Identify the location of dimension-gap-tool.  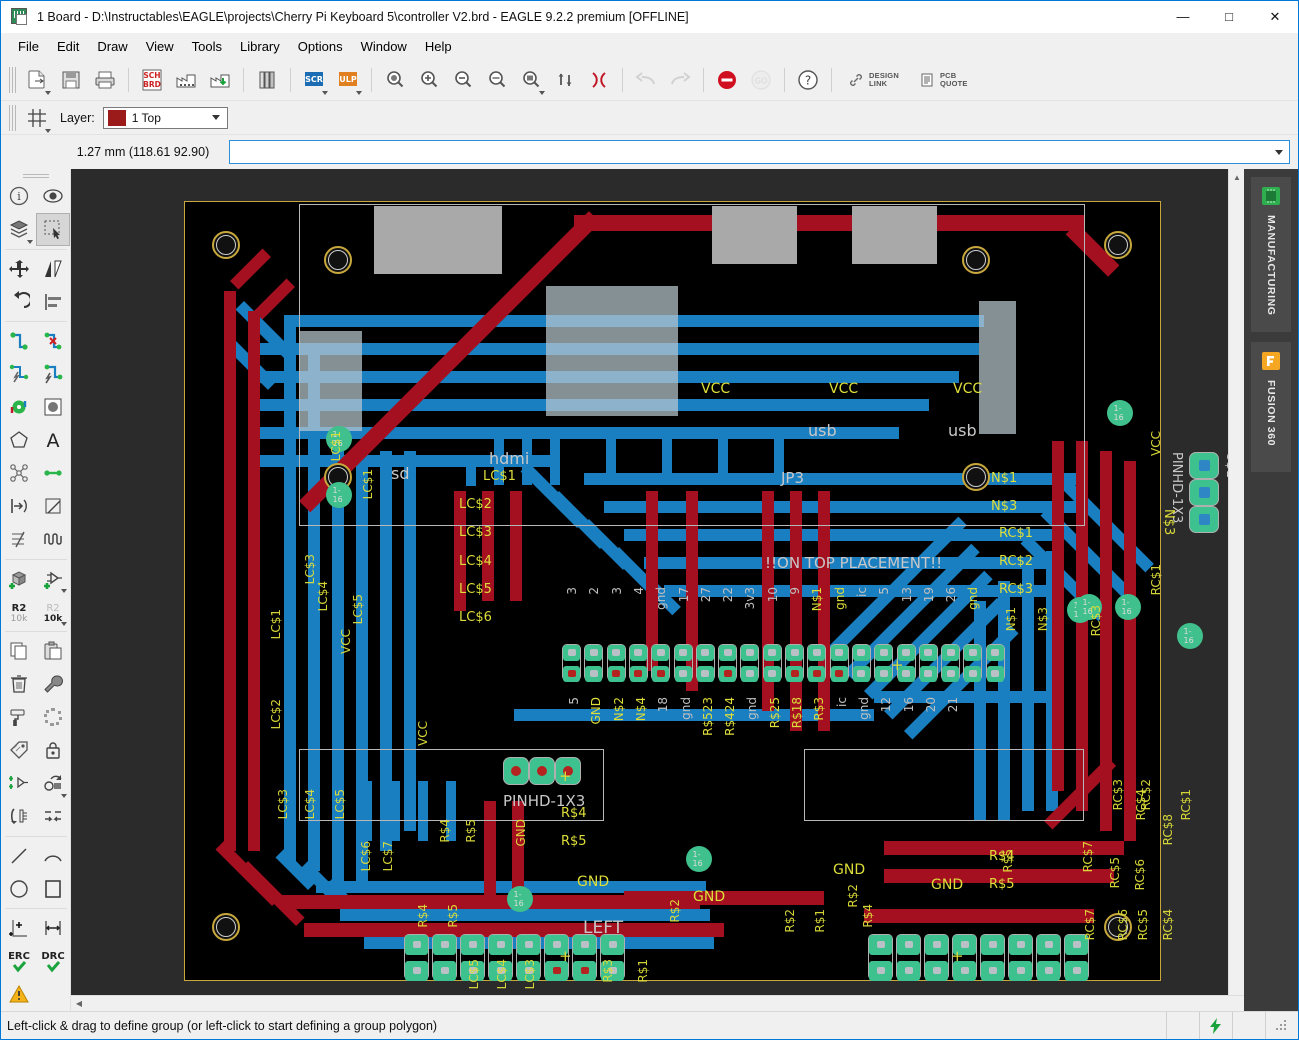
(53, 816).